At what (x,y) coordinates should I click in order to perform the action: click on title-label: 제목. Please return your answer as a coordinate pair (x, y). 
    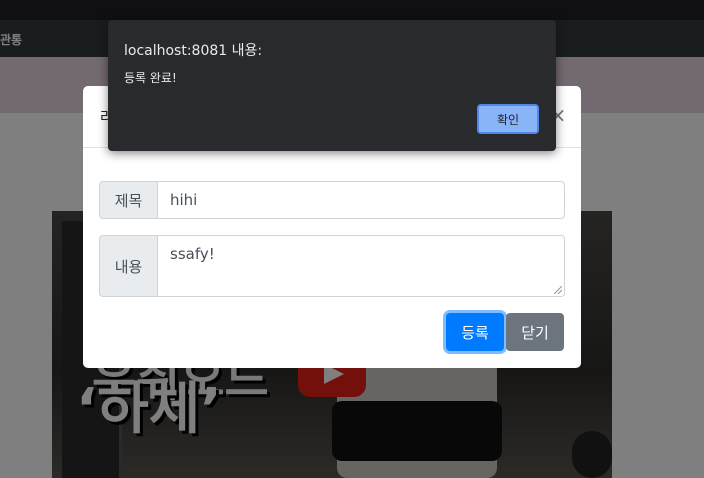
    Looking at the image, I should click on (128, 200).